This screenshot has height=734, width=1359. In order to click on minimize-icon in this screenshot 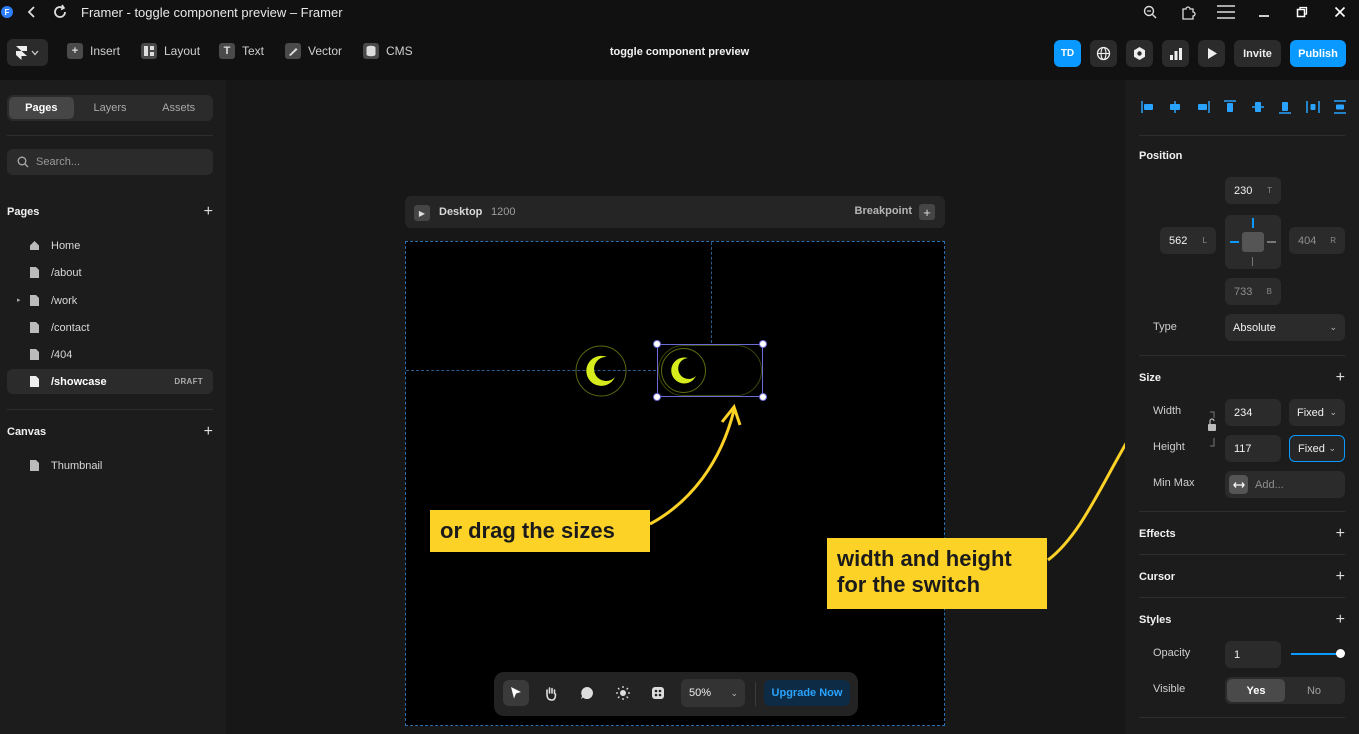, I will do `click(1264, 12)`.